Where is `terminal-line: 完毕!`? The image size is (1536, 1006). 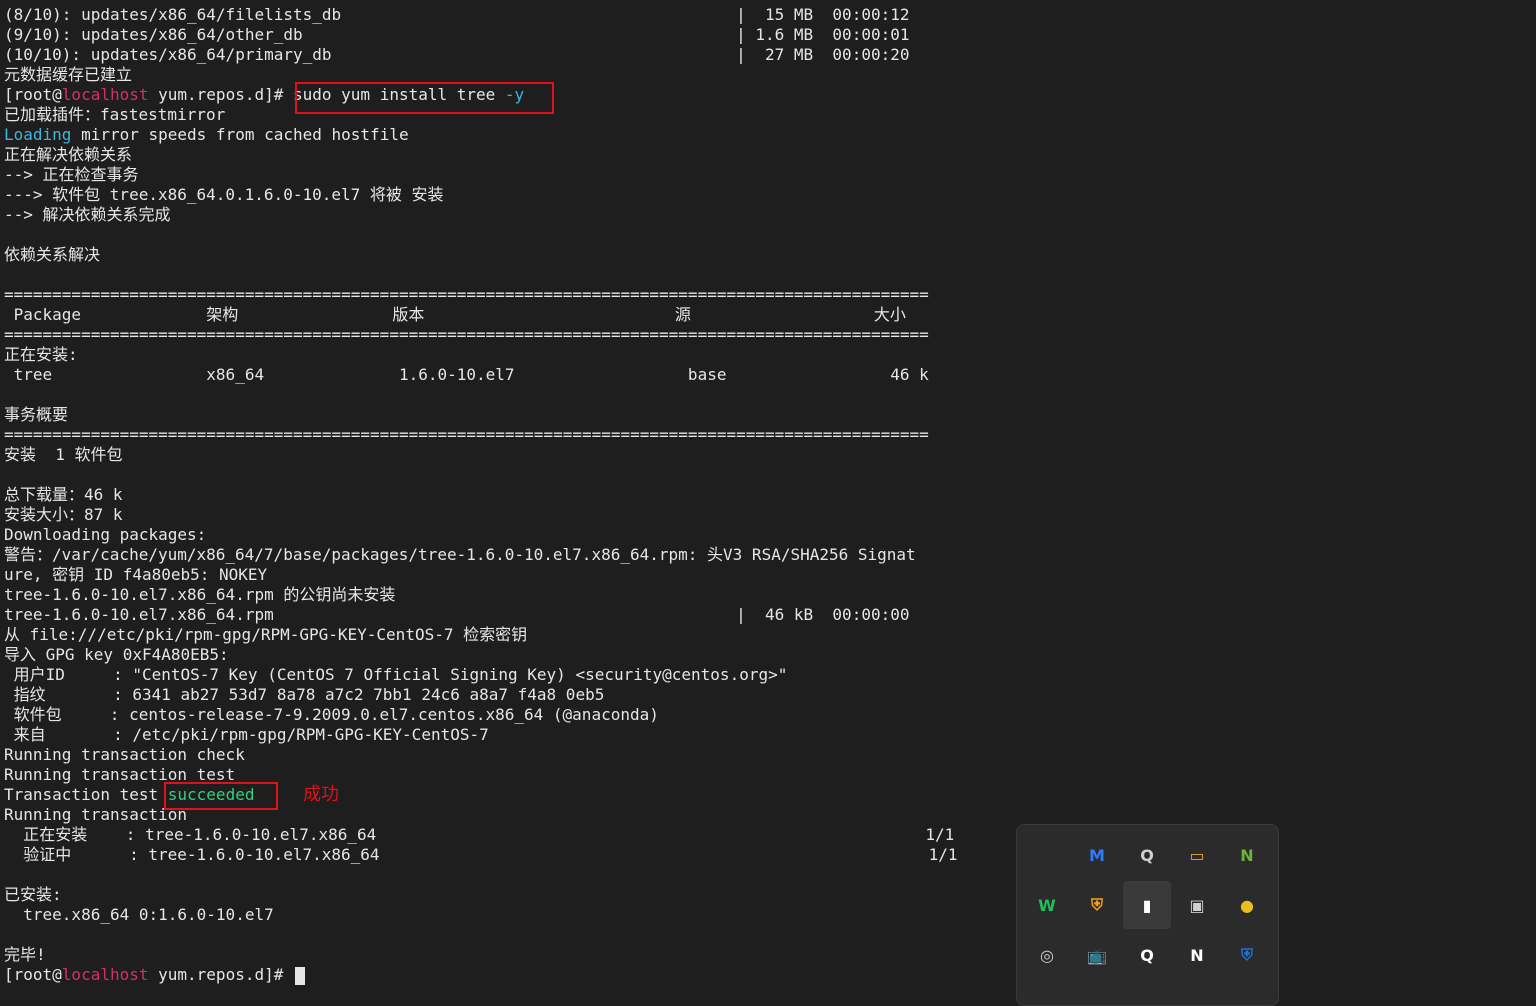 terminal-line: 完毕! is located at coordinates (481, 955).